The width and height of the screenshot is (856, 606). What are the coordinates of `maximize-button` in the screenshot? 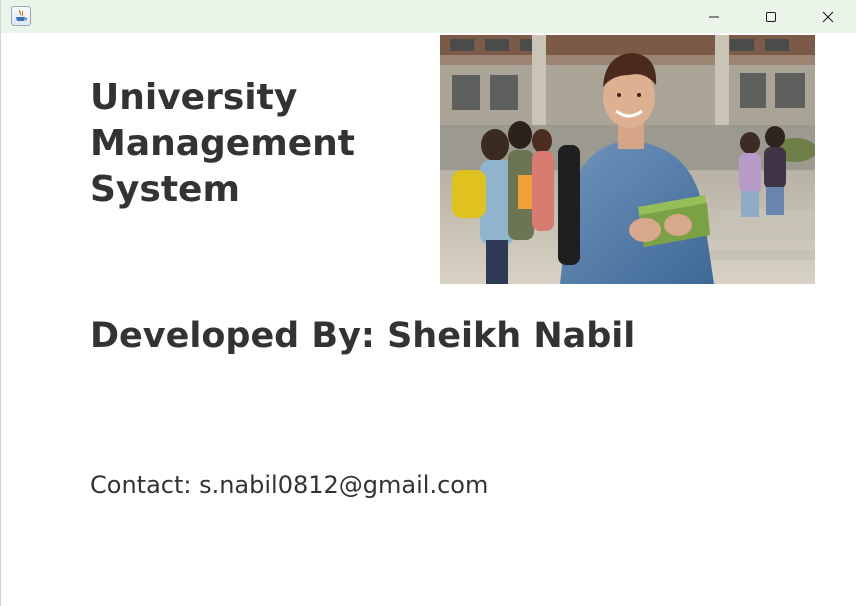 It's located at (771, 16).